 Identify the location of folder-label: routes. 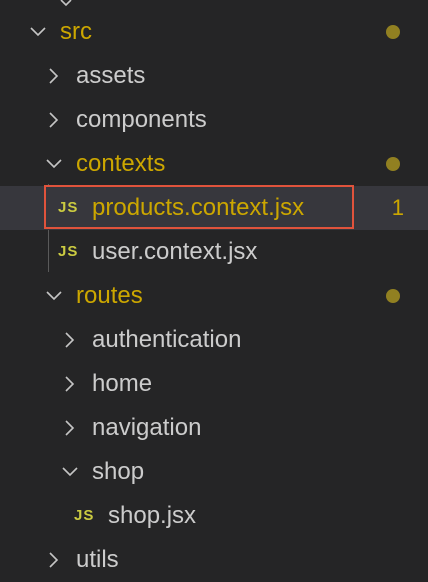
(109, 295).